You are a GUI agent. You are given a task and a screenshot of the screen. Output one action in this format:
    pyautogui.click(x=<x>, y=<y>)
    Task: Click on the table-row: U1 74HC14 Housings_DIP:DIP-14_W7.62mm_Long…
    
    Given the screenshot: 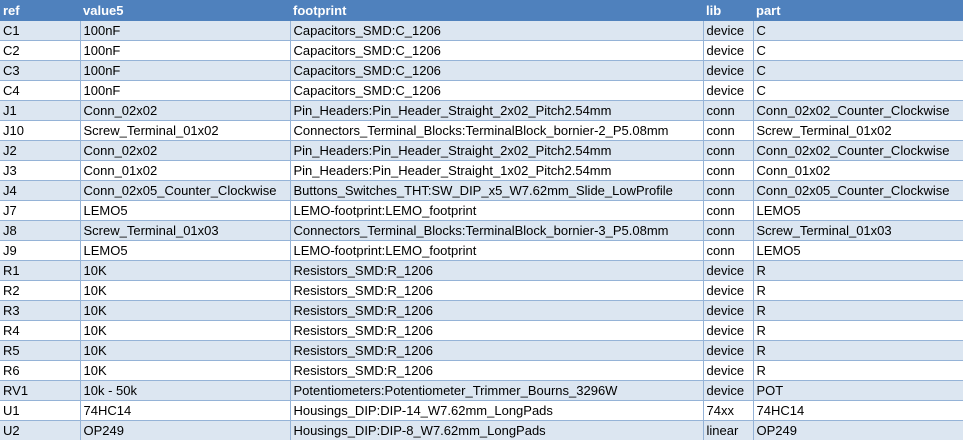 What is the action you would take?
    pyautogui.click(x=481, y=410)
    